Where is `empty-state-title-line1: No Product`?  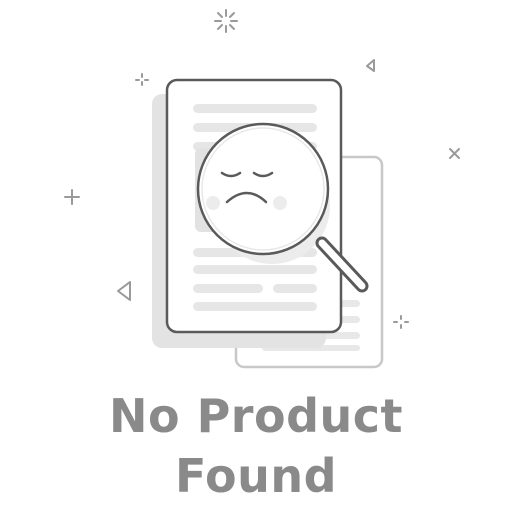
empty-state-title-line1: No Product is located at coordinates (256, 416).